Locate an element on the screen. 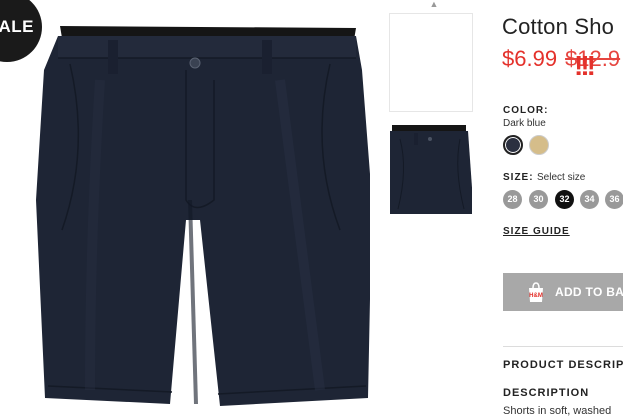 The image size is (623, 419). sale-price: $6.99 is located at coordinates (530, 58).